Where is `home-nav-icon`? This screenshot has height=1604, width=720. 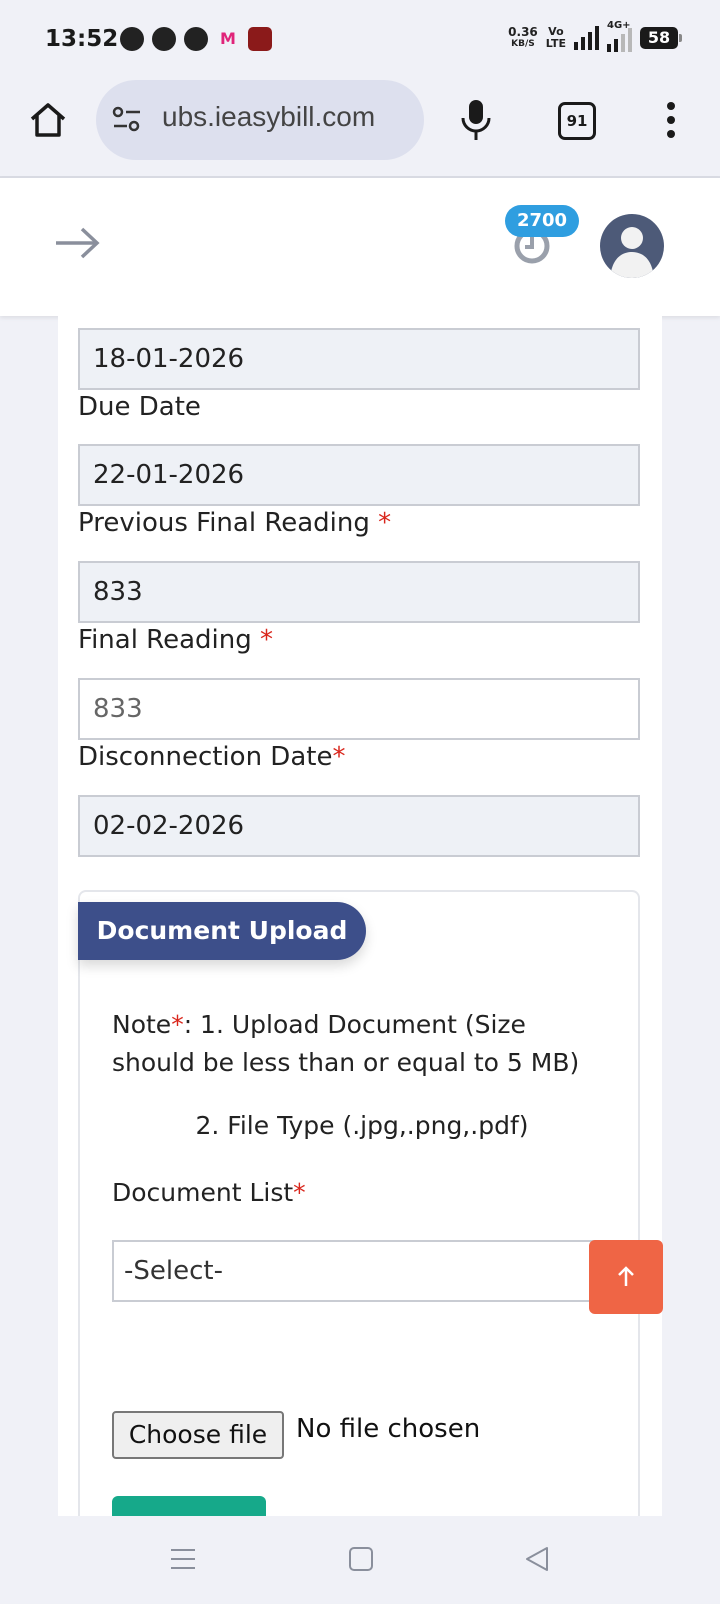
home-nav-icon is located at coordinates (361, 1559).